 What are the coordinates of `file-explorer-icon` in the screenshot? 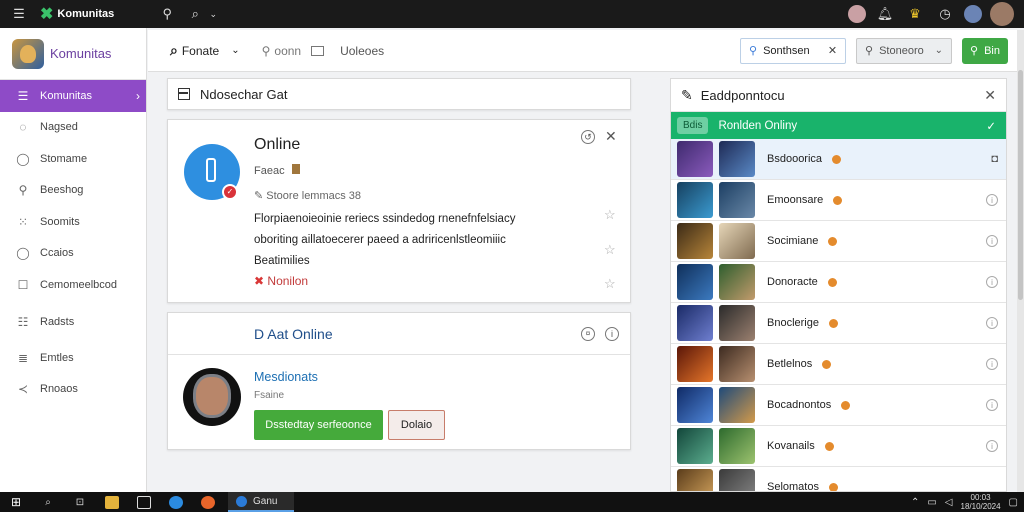 It's located at (112, 502).